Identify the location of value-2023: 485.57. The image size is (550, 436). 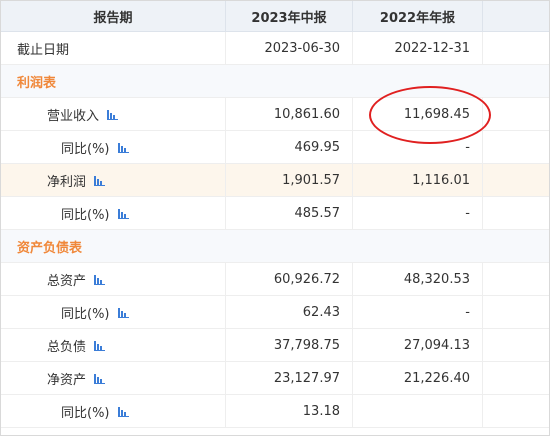
(289, 213).